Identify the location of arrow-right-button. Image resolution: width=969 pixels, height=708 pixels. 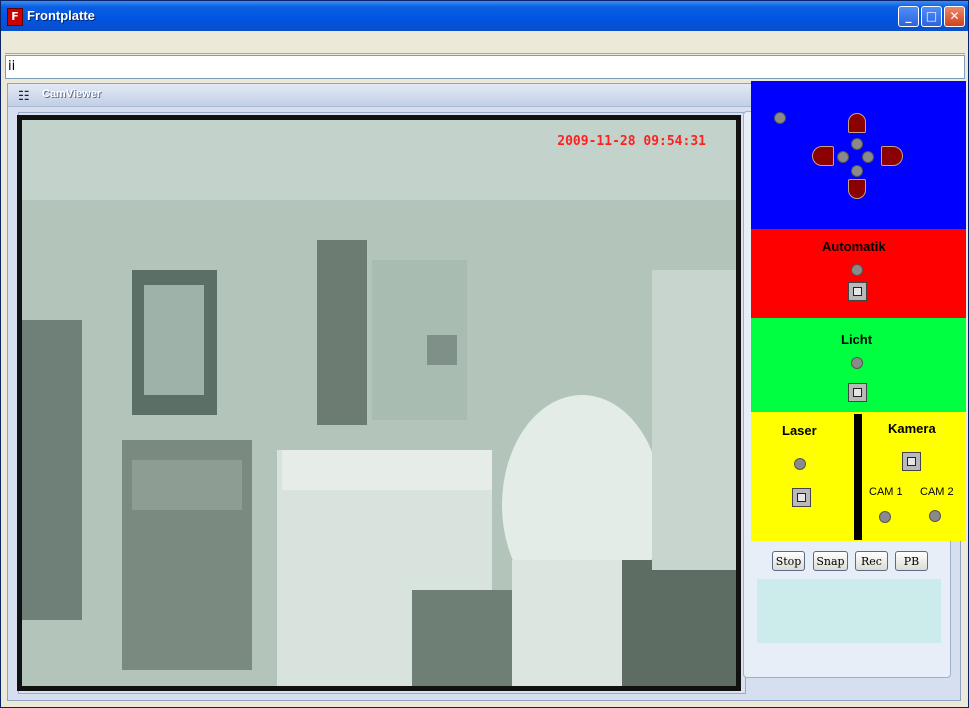
(892, 156).